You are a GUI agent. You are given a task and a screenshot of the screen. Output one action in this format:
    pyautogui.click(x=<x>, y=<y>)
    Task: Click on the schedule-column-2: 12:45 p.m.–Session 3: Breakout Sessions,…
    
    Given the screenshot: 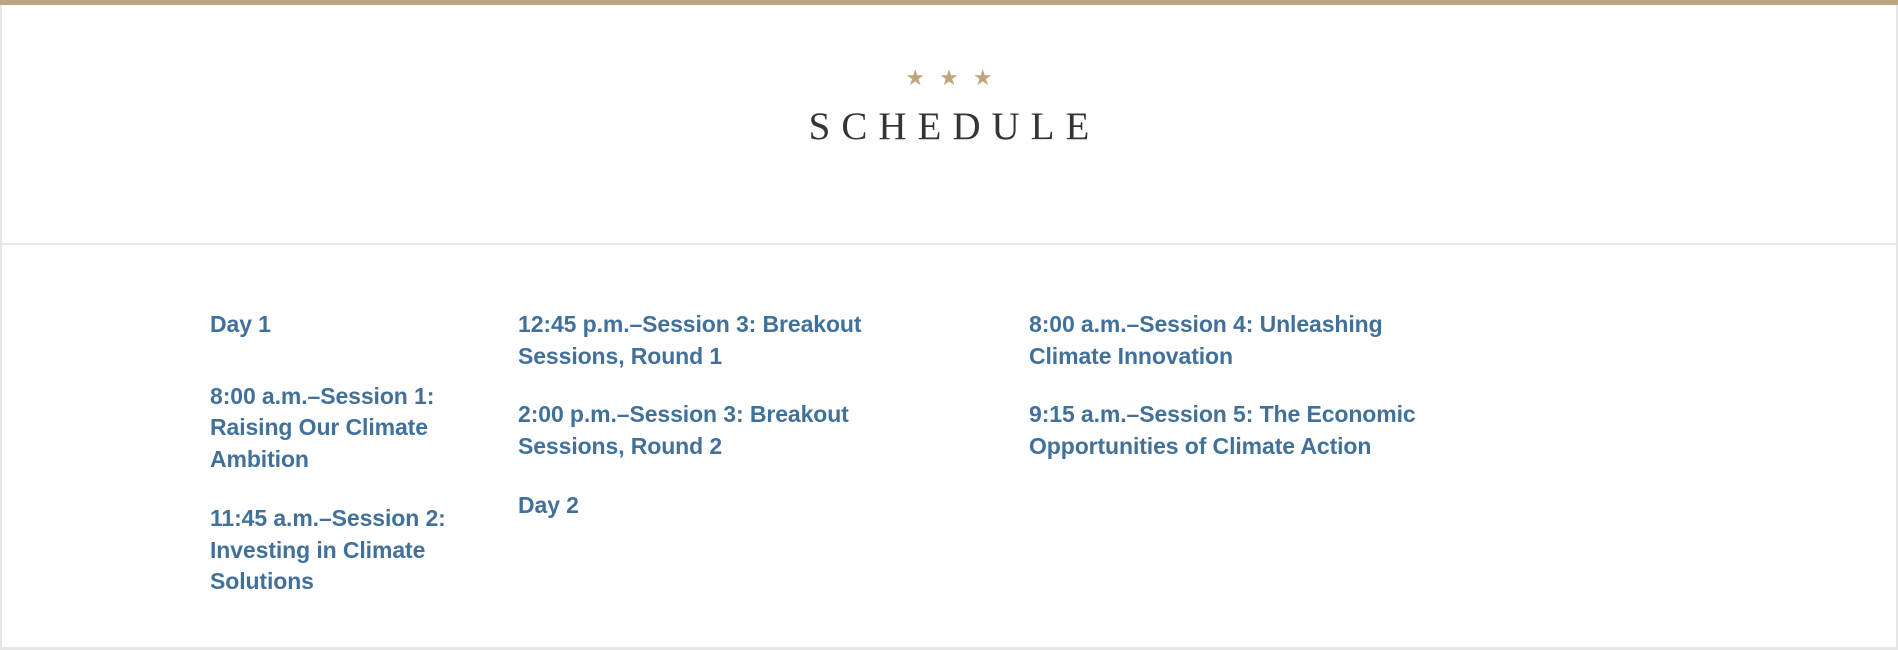 What is the action you would take?
    pyautogui.click(x=766, y=478)
    